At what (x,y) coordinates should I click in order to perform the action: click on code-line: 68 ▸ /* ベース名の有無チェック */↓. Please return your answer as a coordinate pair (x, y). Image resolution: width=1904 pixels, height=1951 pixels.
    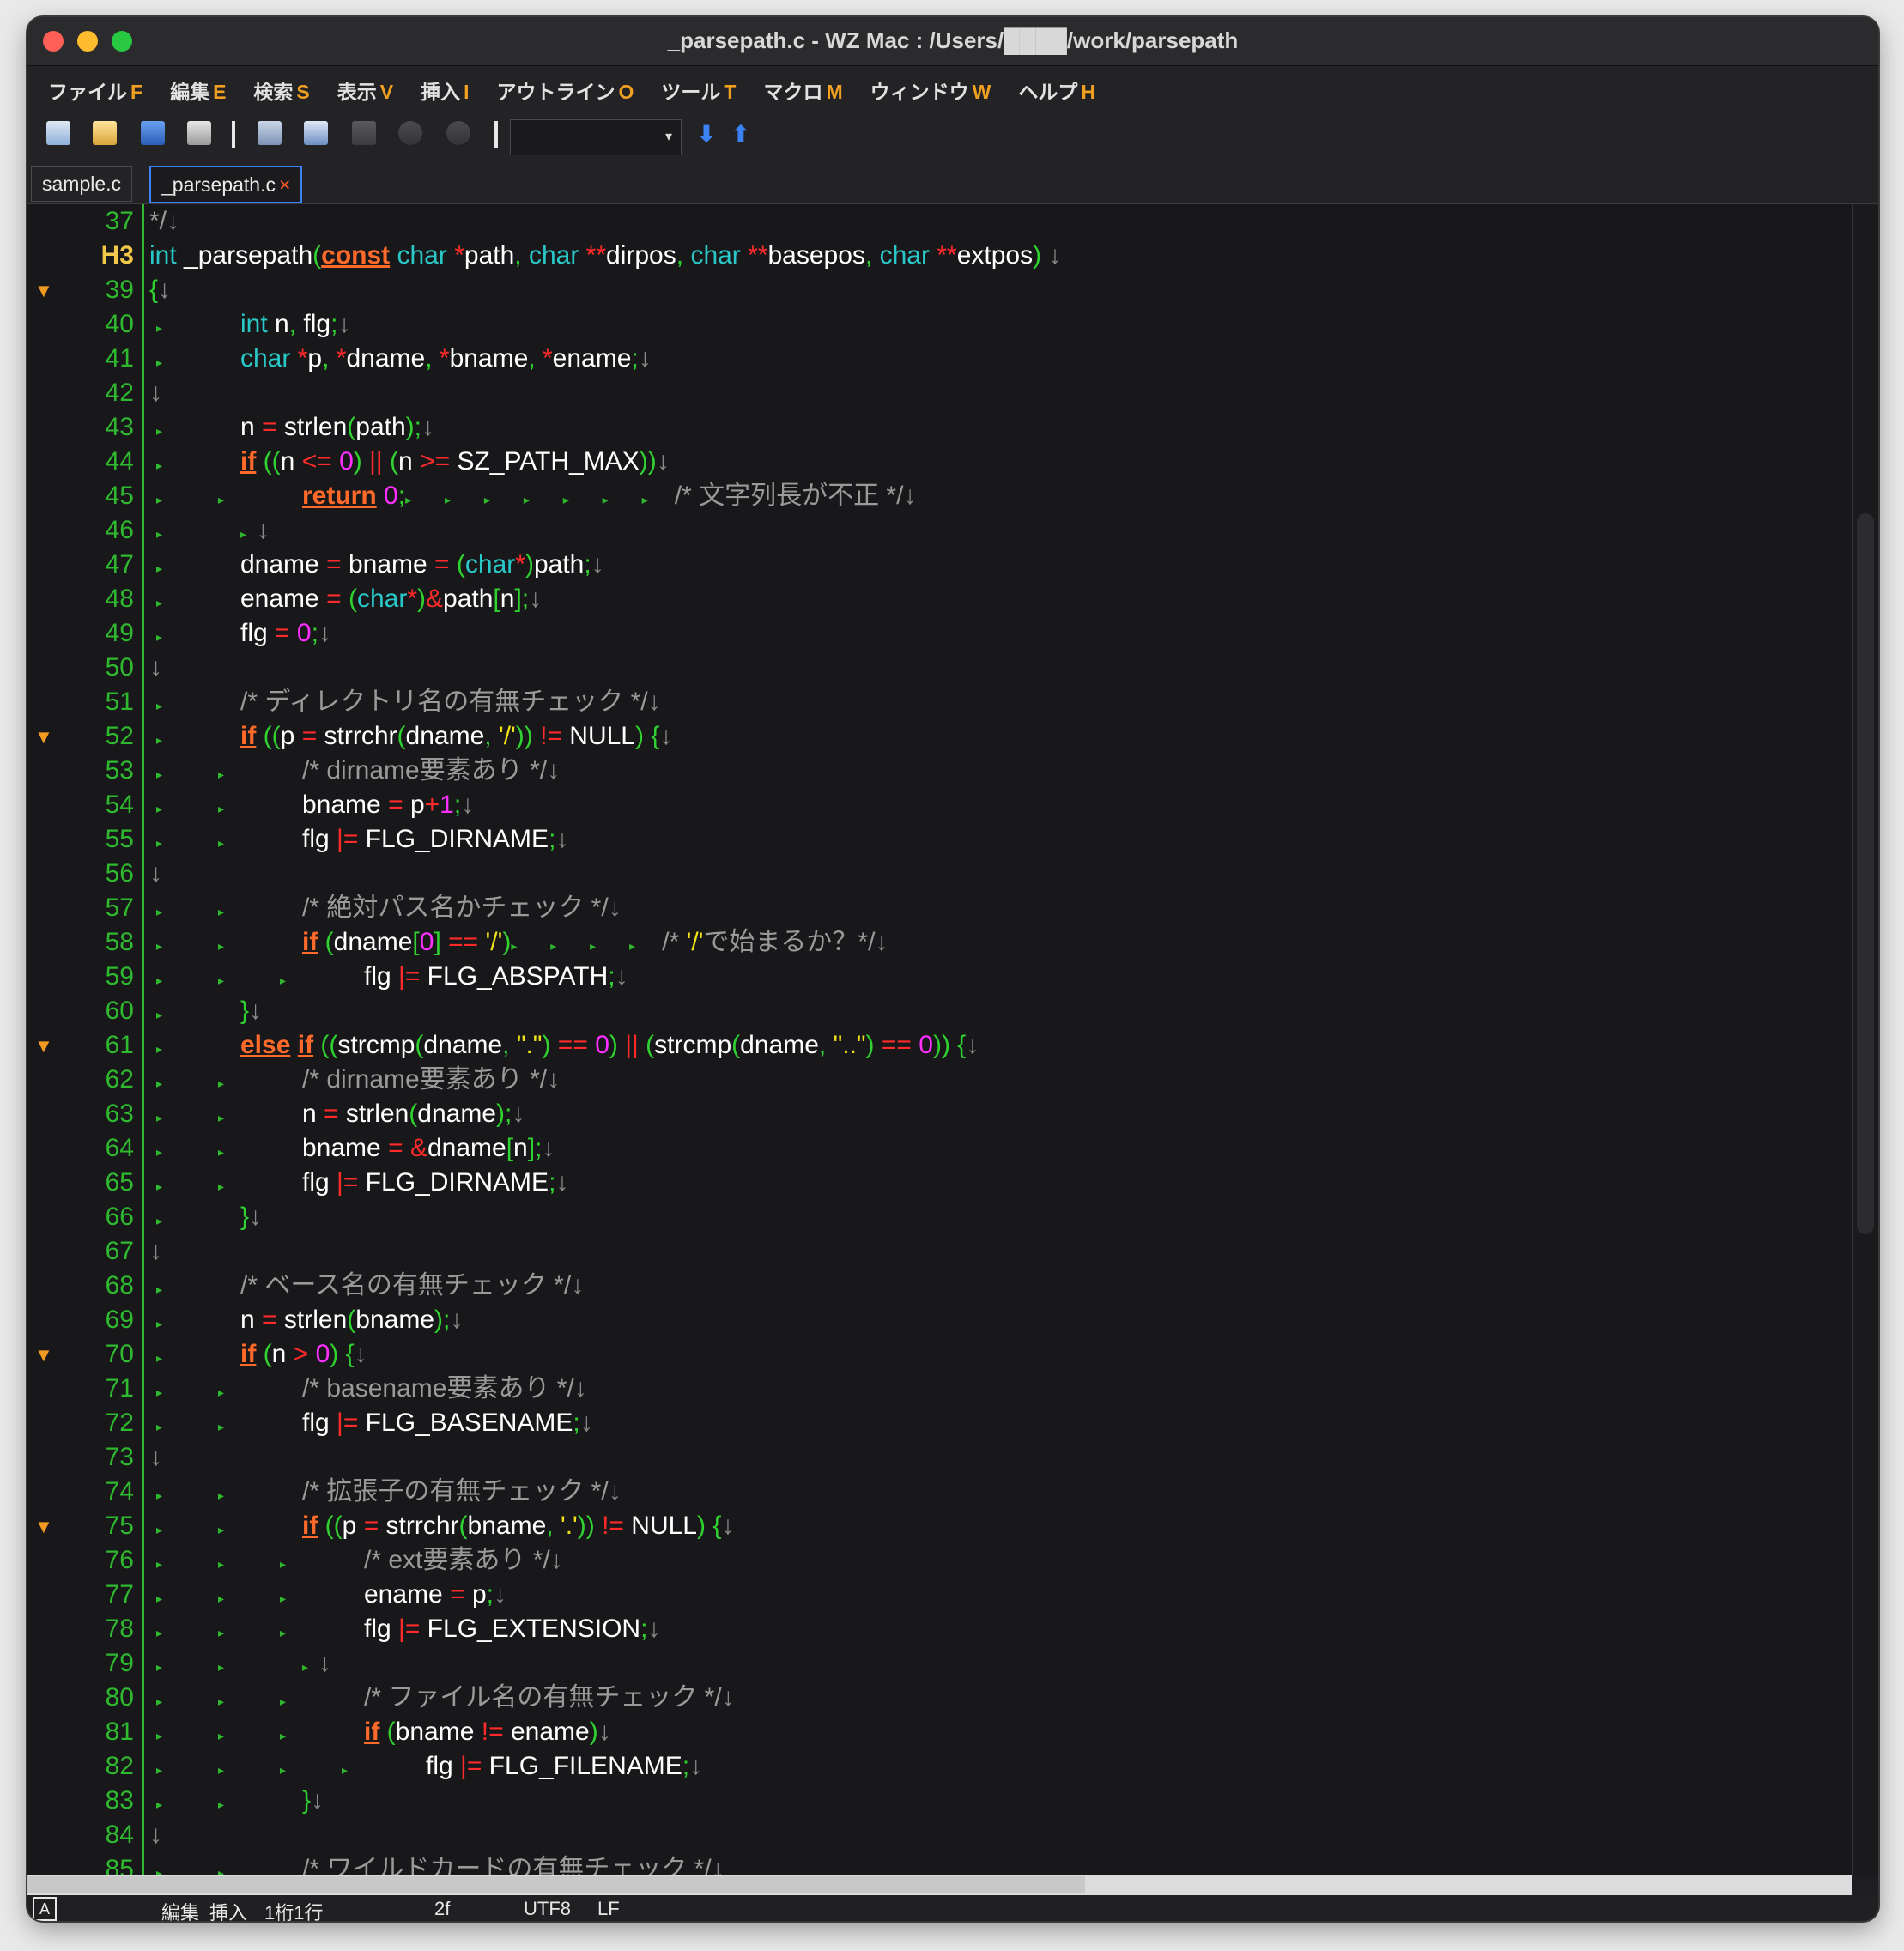
    Looking at the image, I should click on (940, 1286).